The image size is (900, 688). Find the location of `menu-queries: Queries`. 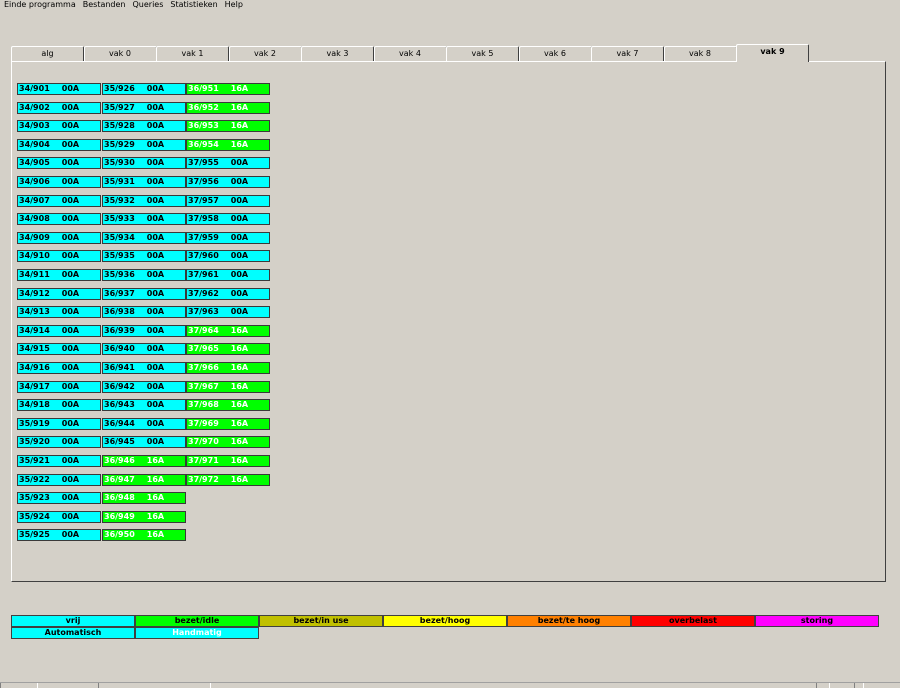

menu-queries: Queries is located at coordinates (148, 5).